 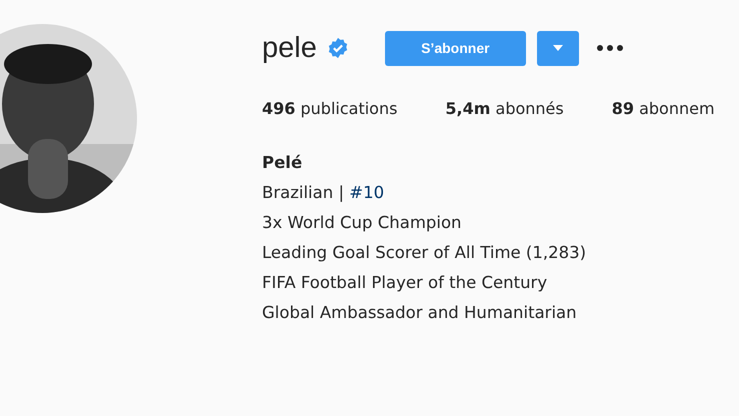 What do you see at coordinates (425, 253) in the screenshot?
I see `bio-line: Leading Goal Scorer of All Time (1,283)` at bounding box center [425, 253].